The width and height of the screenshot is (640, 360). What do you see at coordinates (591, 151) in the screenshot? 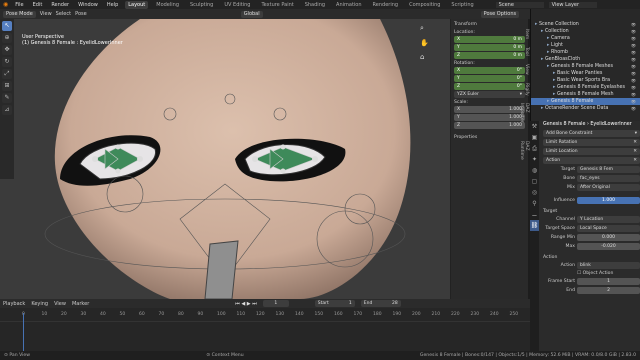
I see `constraint-limit-location: Limit Location ✕` at bounding box center [591, 151].